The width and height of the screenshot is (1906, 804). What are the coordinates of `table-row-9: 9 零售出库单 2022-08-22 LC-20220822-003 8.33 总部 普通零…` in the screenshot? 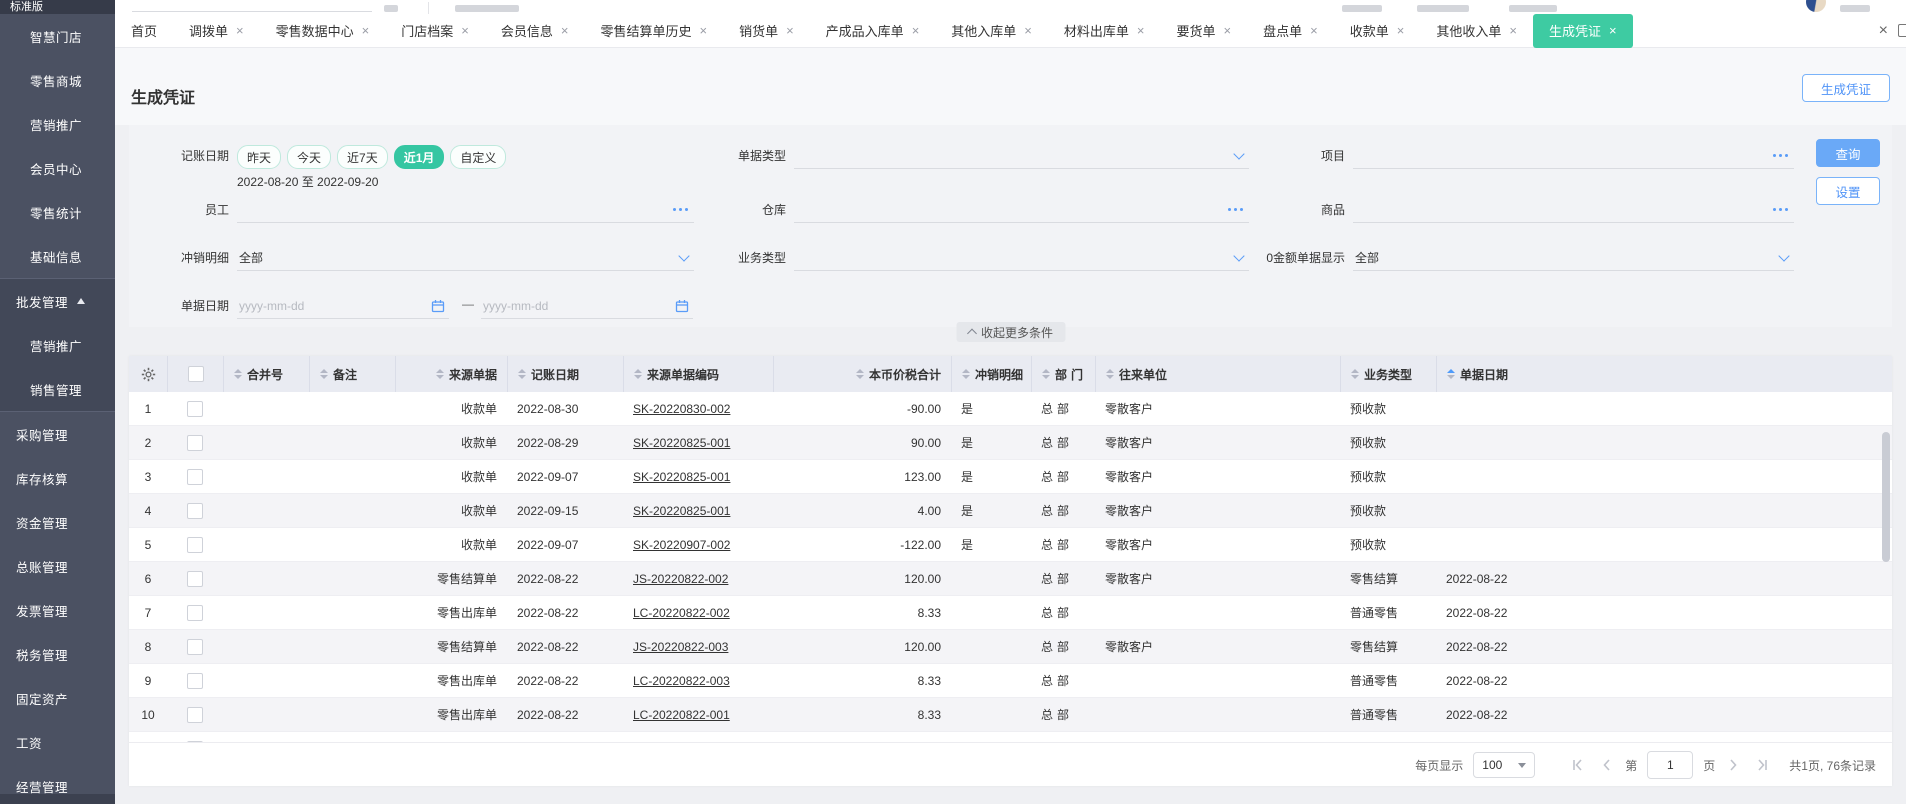 It's located at (1010, 681).